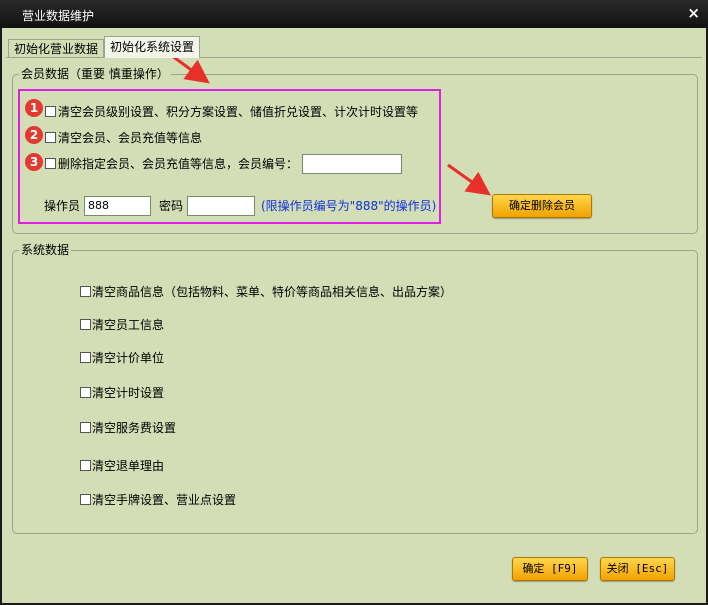  I want to click on clear-wristband-label: 清空手牌设置、营业点设置, so click(164, 500).